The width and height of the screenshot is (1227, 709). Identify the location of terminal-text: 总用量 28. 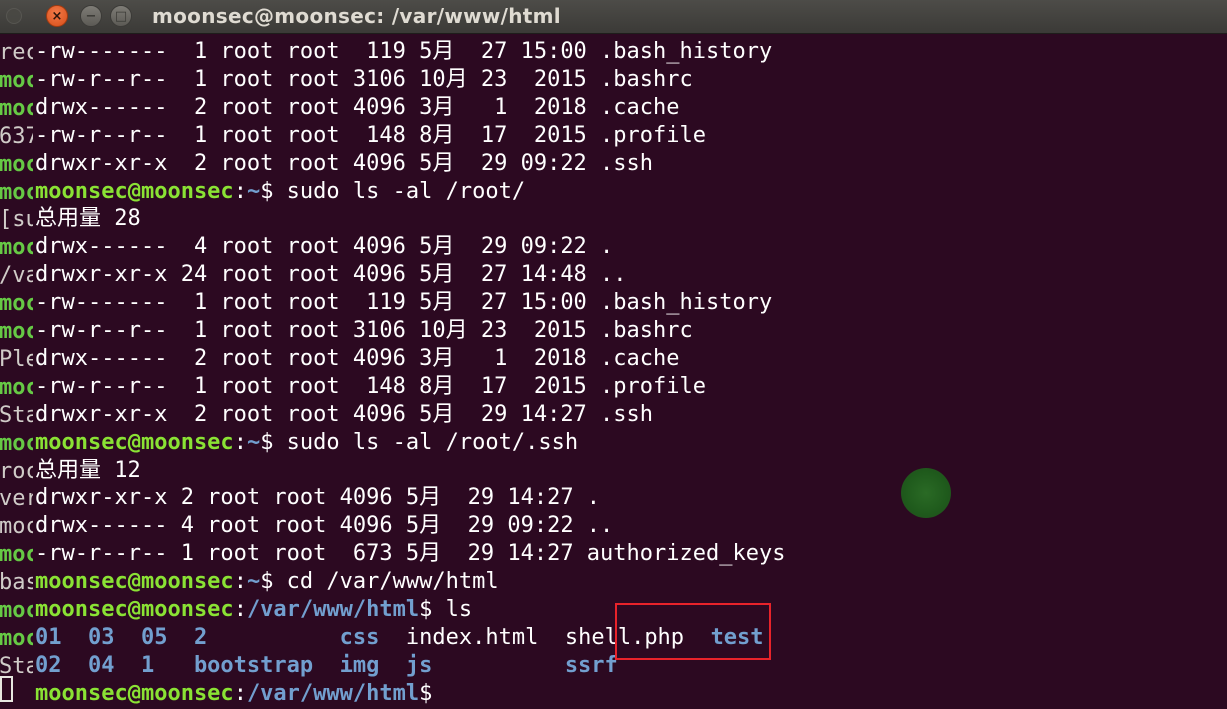
(88, 218).